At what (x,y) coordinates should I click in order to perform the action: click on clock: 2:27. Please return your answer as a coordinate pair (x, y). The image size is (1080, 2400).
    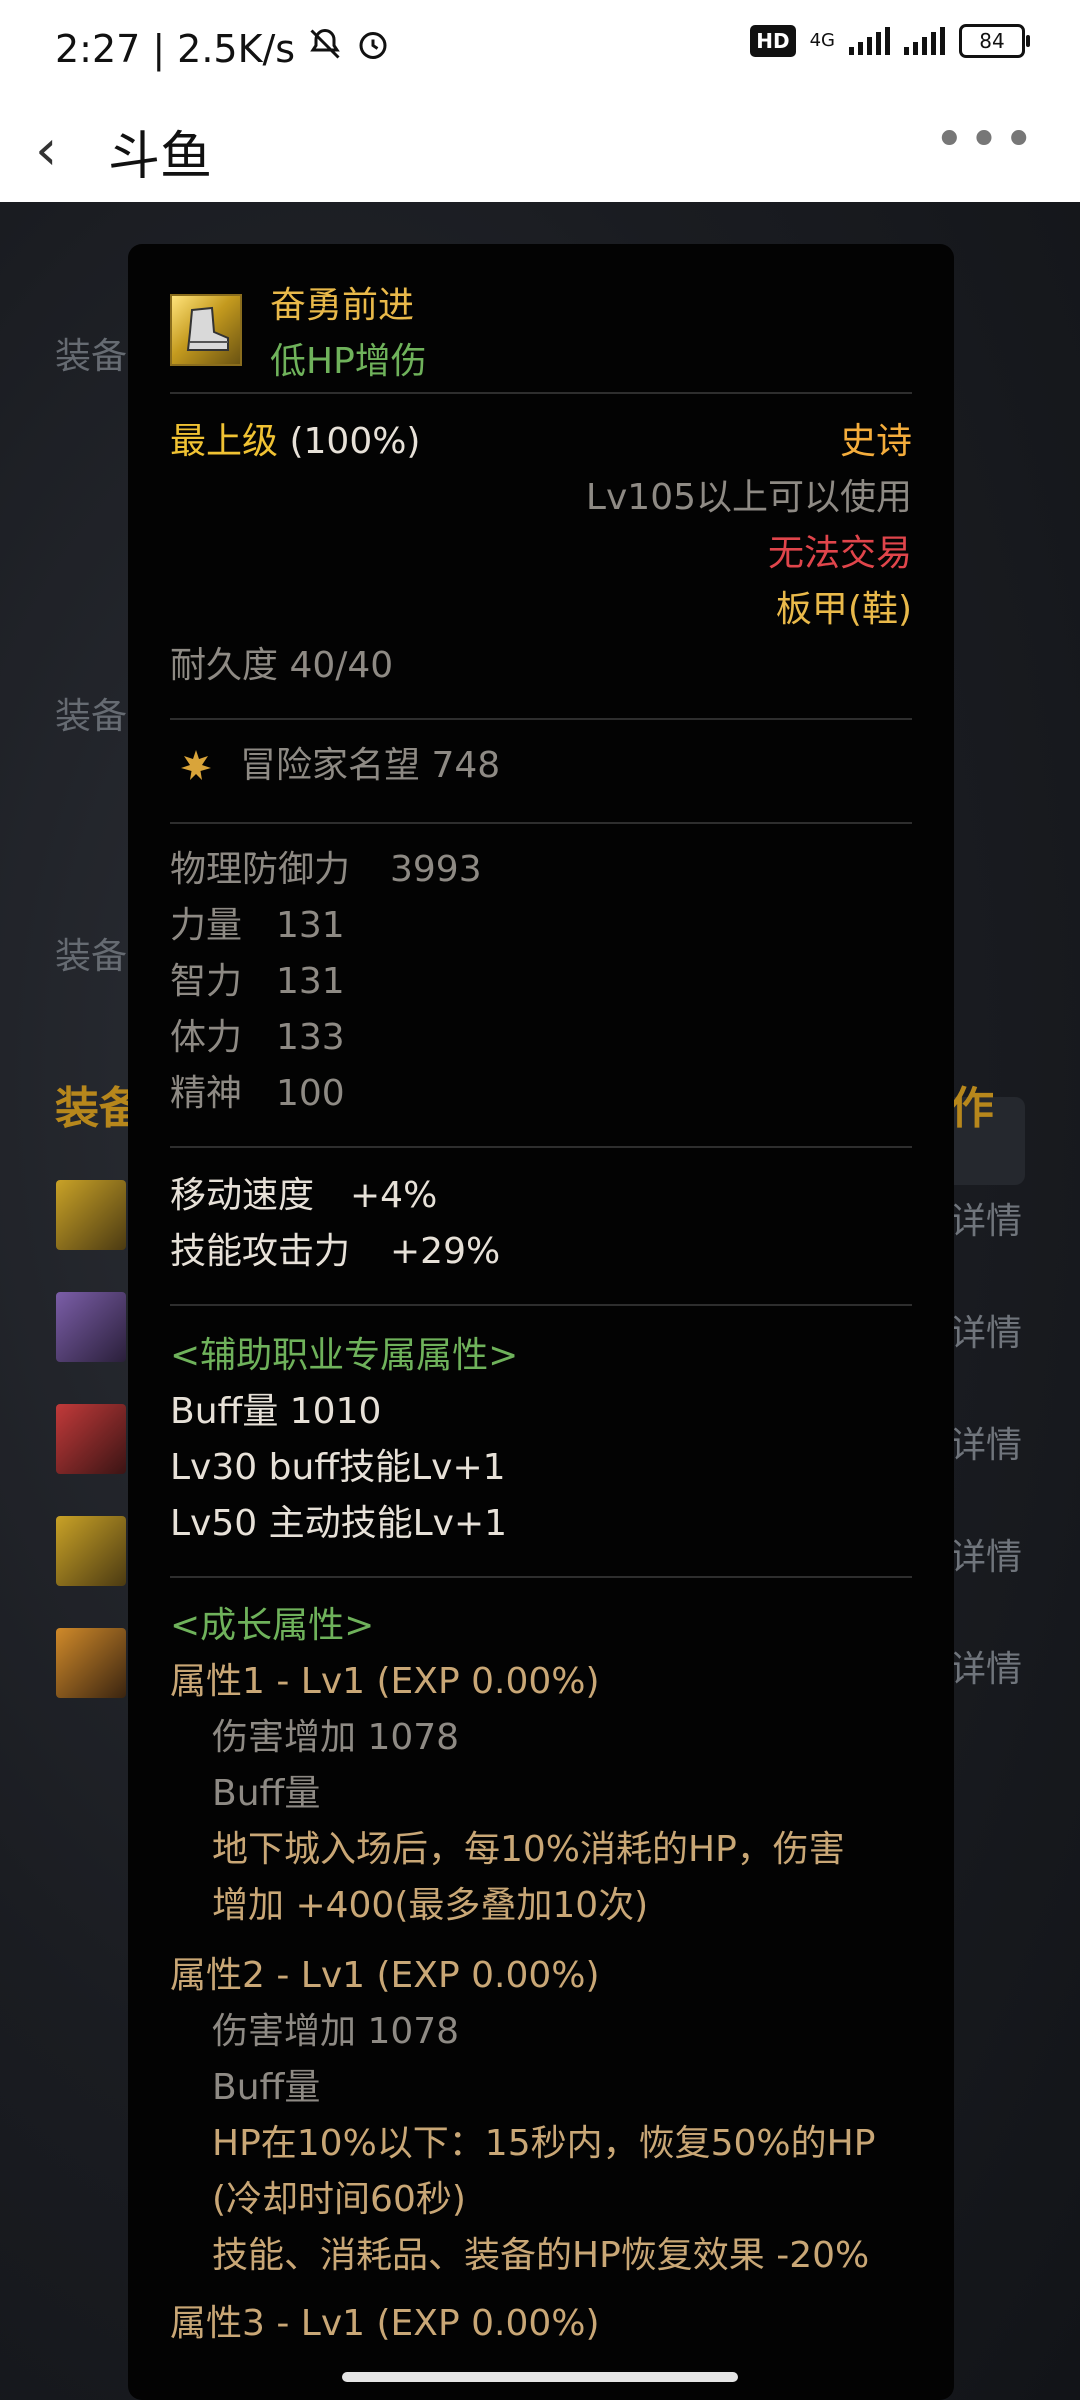
    Looking at the image, I should click on (98, 48).